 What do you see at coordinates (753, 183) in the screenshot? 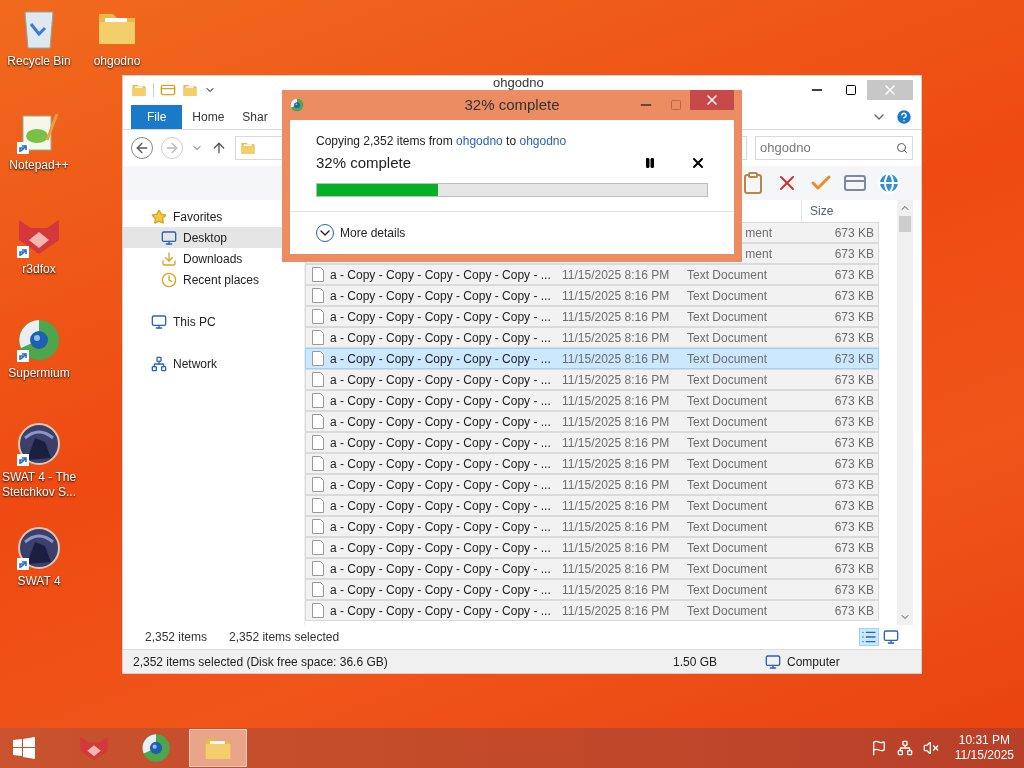
I see `clipboard-icon` at bounding box center [753, 183].